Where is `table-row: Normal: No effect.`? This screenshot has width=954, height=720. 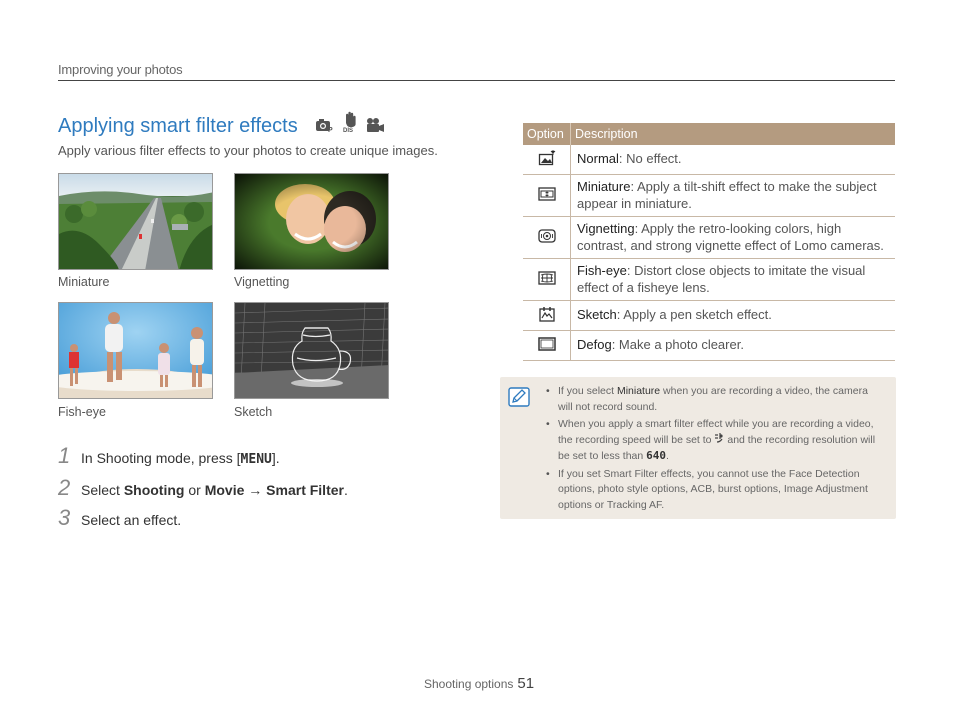 table-row: Normal: No effect. is located at coordinates (709, 160).